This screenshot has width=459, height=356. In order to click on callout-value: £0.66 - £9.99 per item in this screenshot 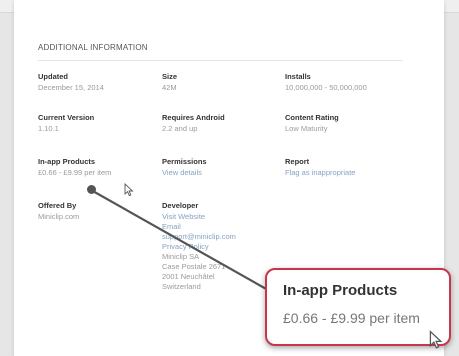, I will do `click(351, 318)`.